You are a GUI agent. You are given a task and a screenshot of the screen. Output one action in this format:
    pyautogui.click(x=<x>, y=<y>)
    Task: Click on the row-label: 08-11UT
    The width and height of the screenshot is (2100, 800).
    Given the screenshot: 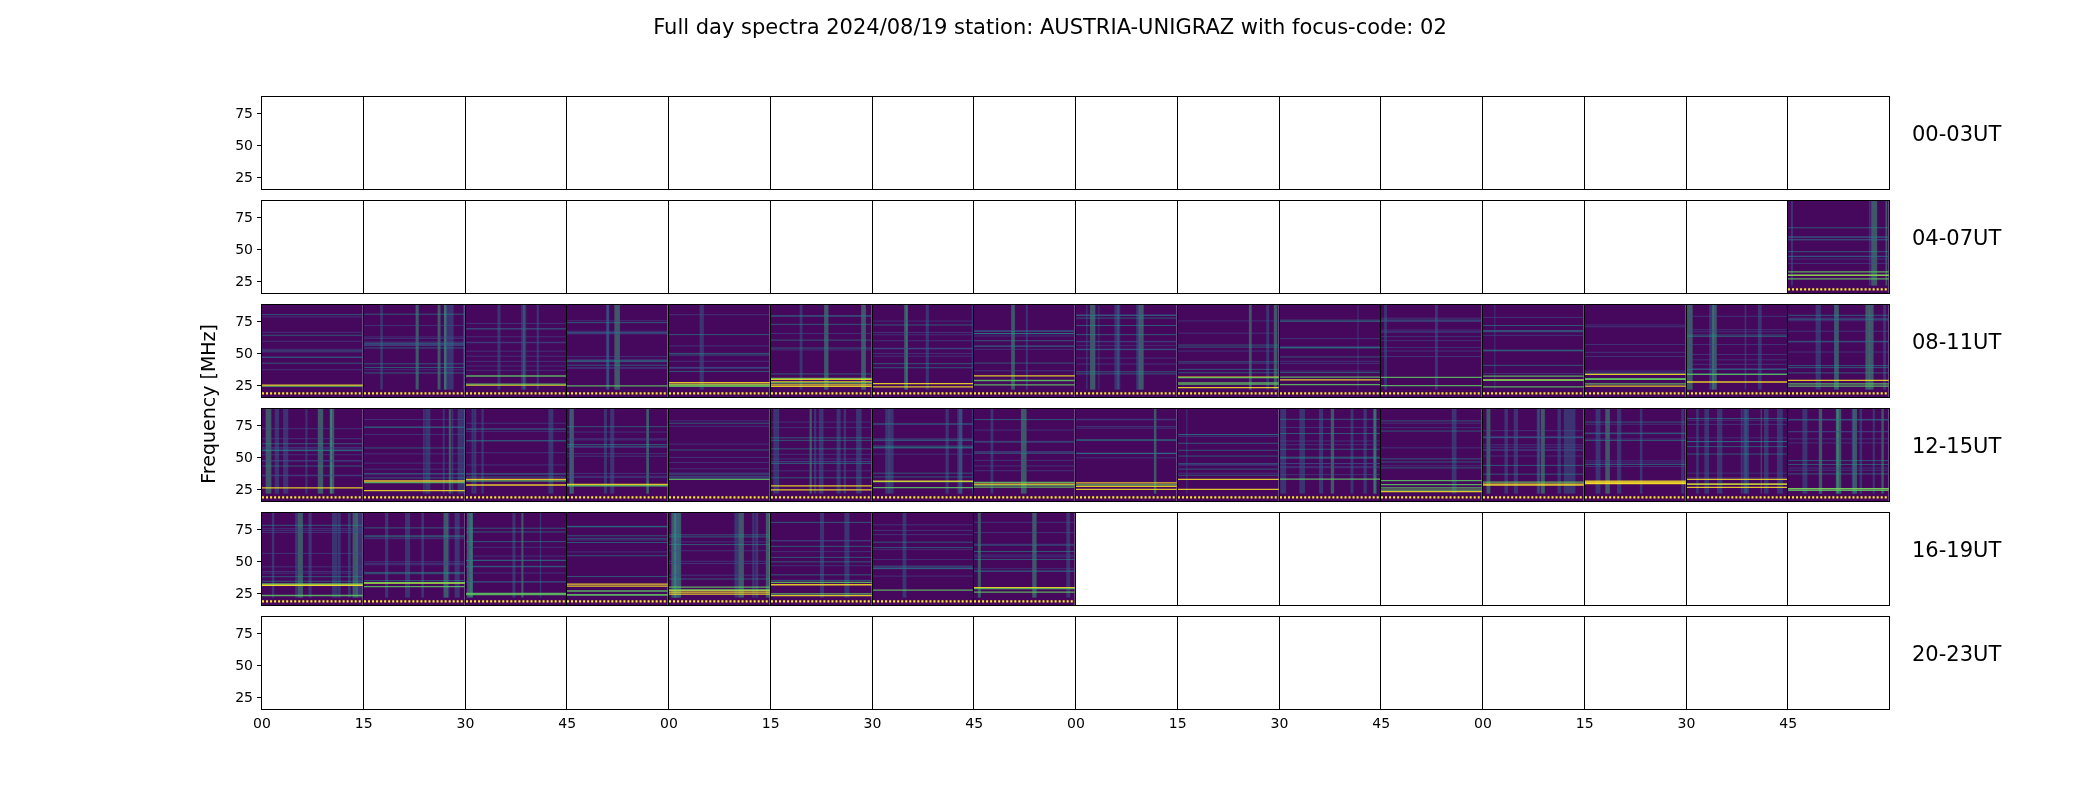 What is the action you would take?
    pyautogui.click(x=1957, y=342)
    